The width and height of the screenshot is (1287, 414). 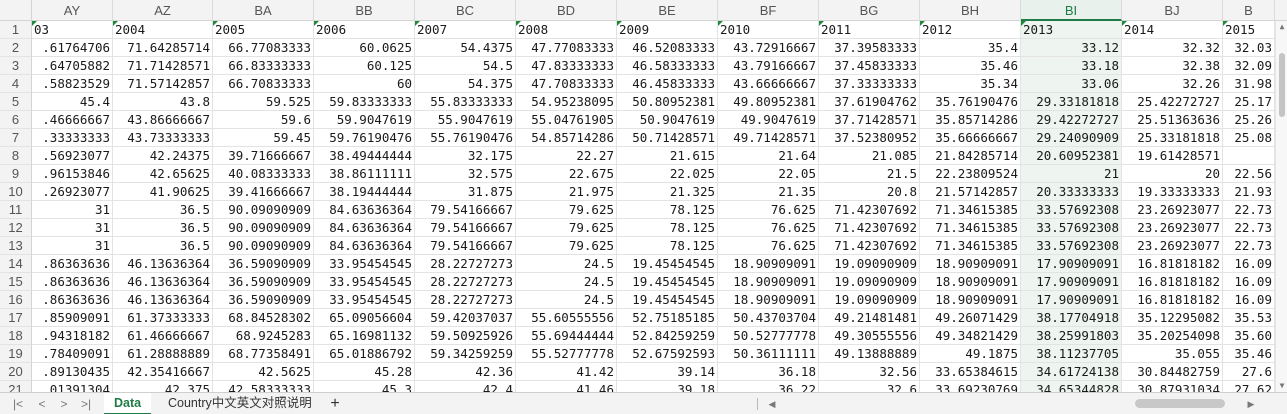 What do you see at coordinates (72, 138) in the screenshot?
I see `data-cell: .33333333` at bounding box center [72, 138].